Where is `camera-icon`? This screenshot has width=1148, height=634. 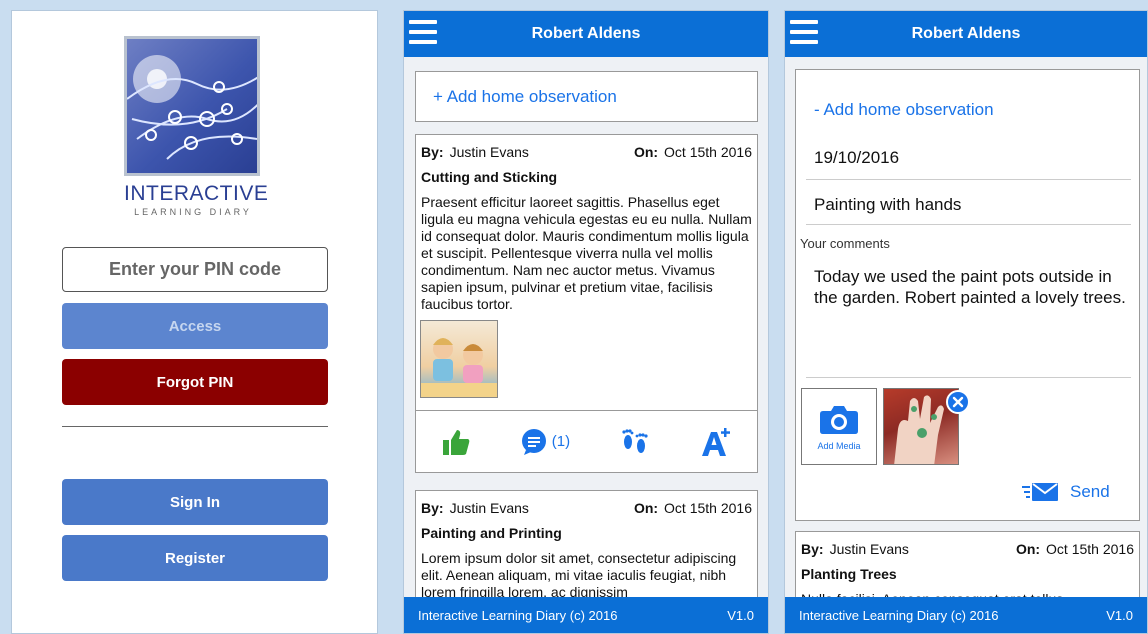 camera-icon is located at coordinates (839, 419).